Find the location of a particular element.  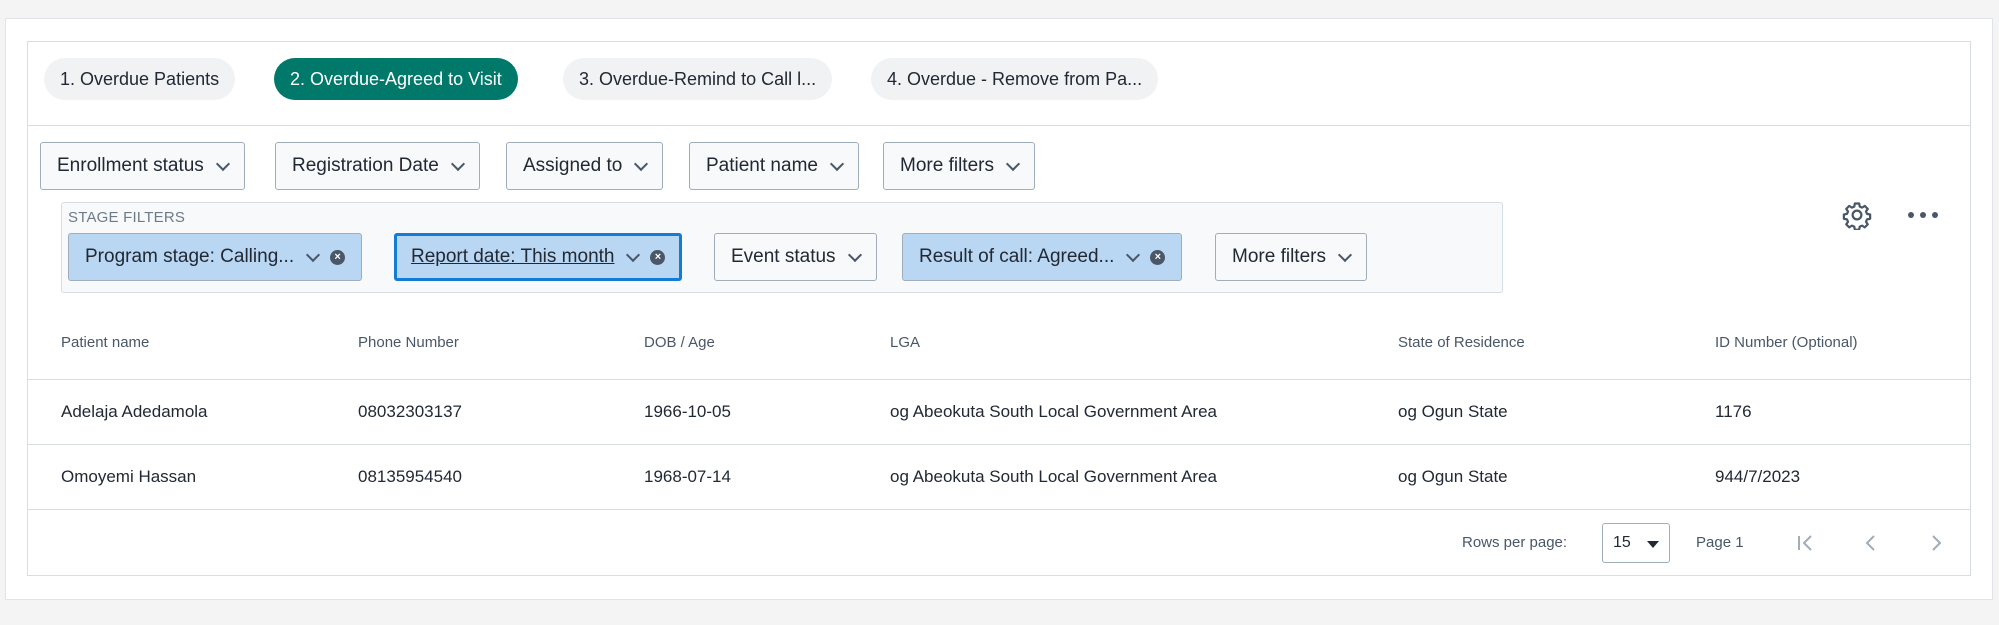

rows-per-page-value: 15 is located at coordinates (1622, 542).